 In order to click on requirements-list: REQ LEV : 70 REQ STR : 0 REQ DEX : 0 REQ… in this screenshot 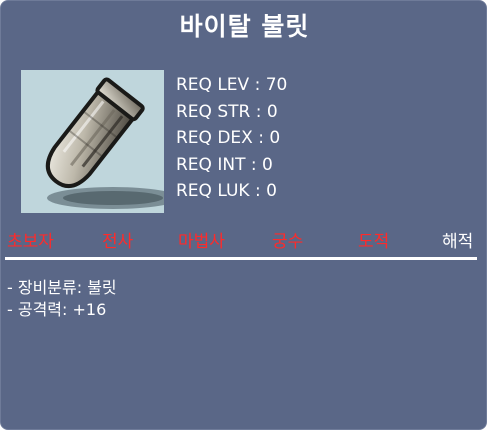, I will do `click(231, 138)`.